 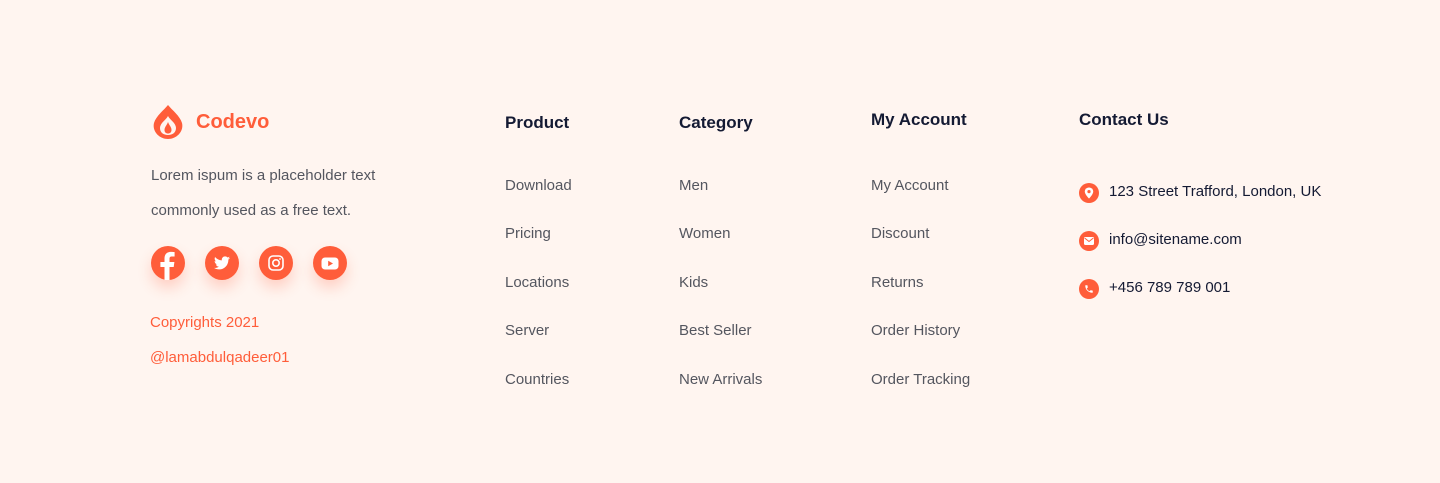 I want to click on contact-address: 123 Street Trafford, London, UK, so click(x=1200, y=193).